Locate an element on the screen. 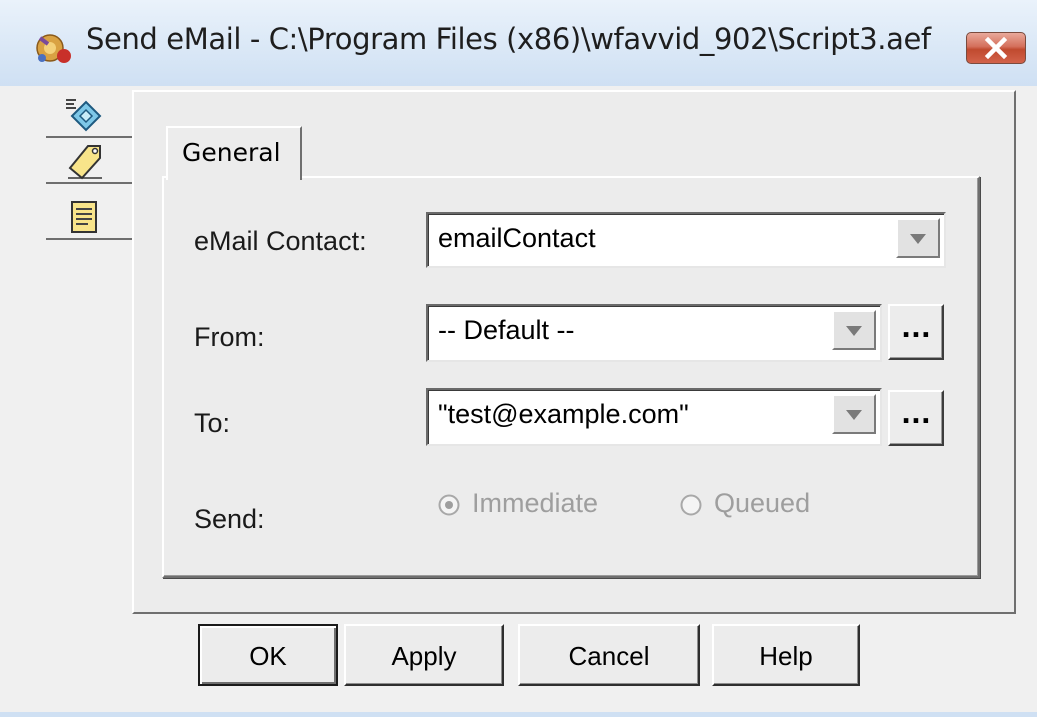 The image size is (1037, 717). apply-button-label: Apply is located at coordinates (424, 656).